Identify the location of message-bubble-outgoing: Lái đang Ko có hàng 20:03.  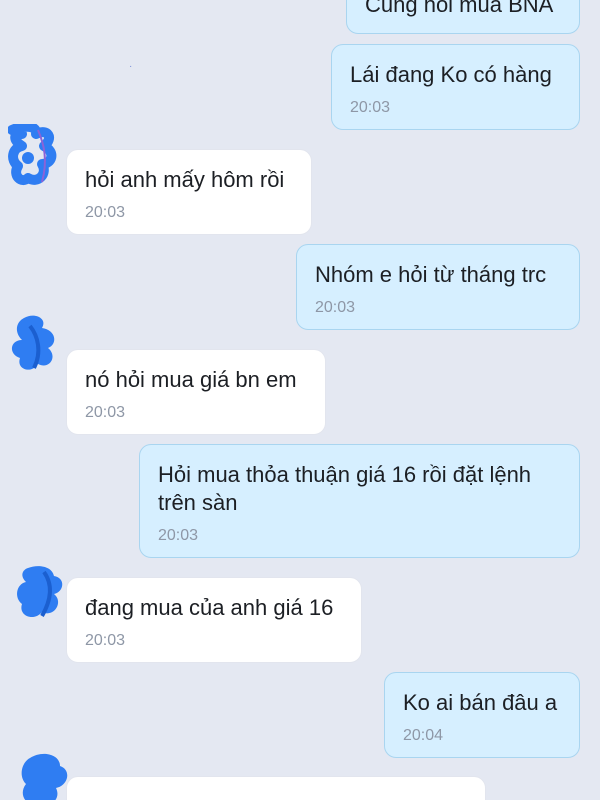
(455, 87).